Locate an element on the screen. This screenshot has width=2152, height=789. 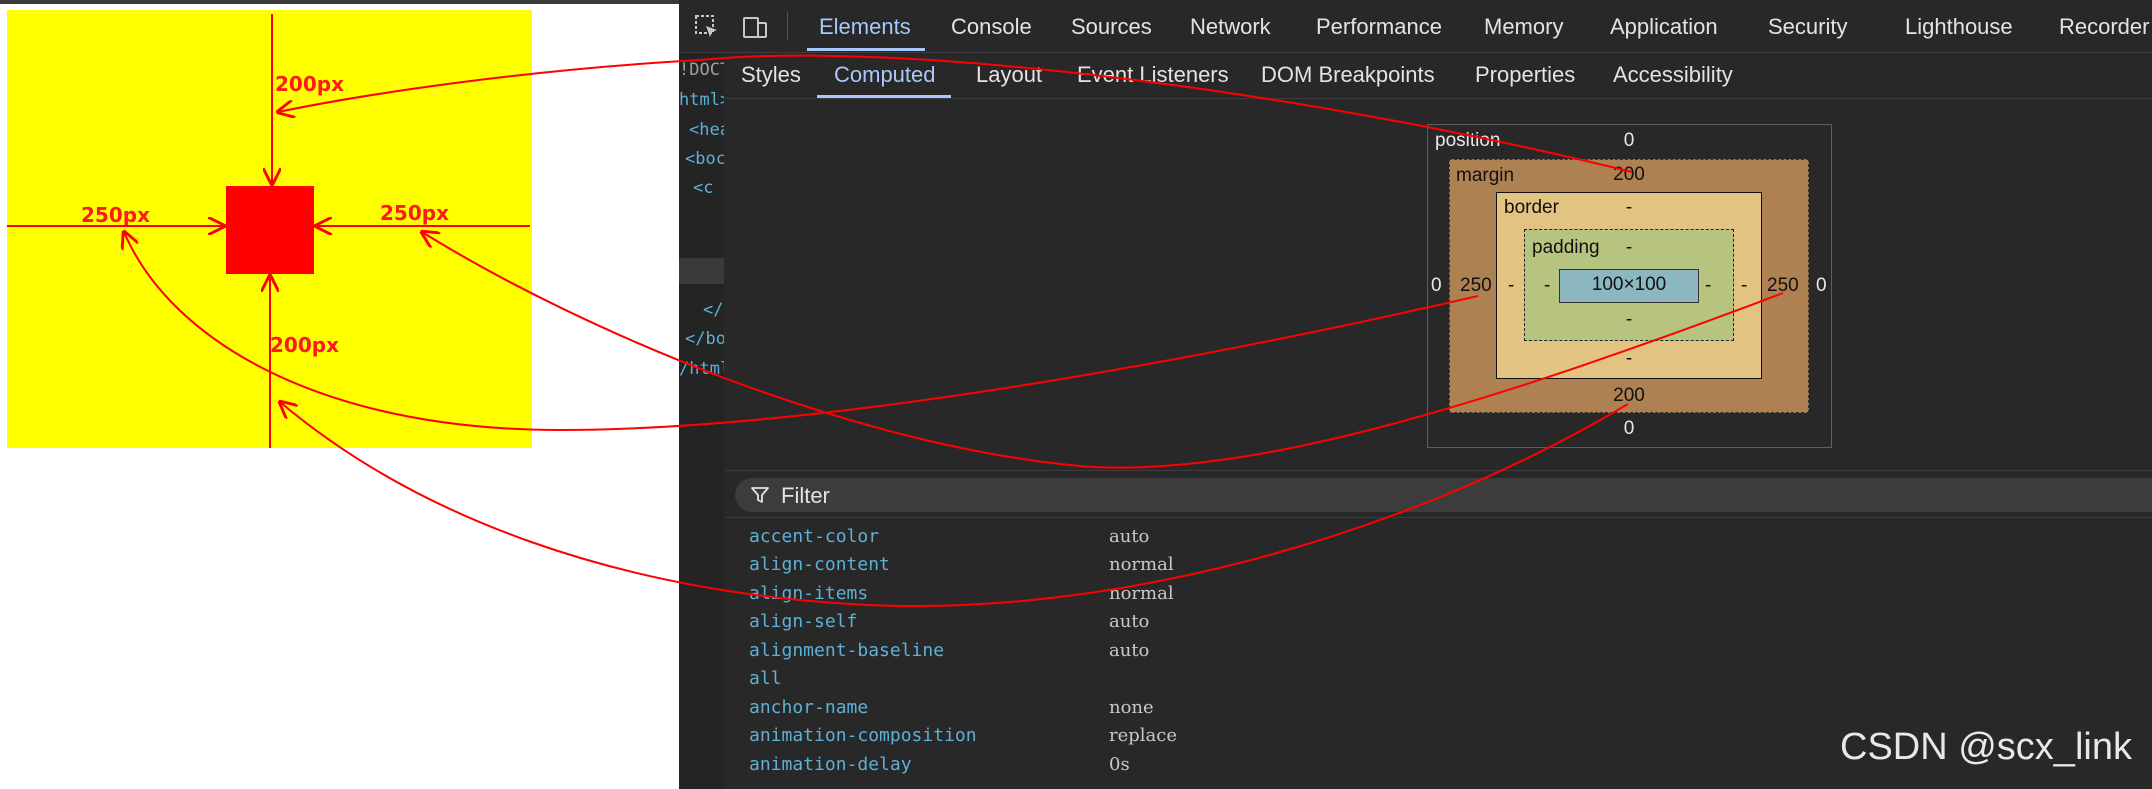
property-name: accent-color is located at coordinates (814, 536).